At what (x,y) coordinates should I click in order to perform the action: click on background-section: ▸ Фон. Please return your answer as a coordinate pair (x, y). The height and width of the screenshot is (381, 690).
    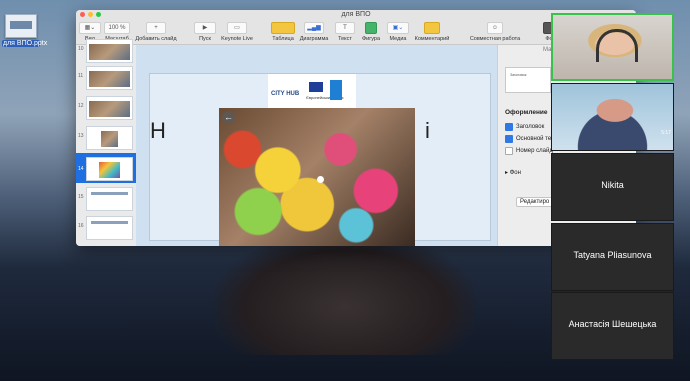
    Looking at the image, I should click on (513, 172).